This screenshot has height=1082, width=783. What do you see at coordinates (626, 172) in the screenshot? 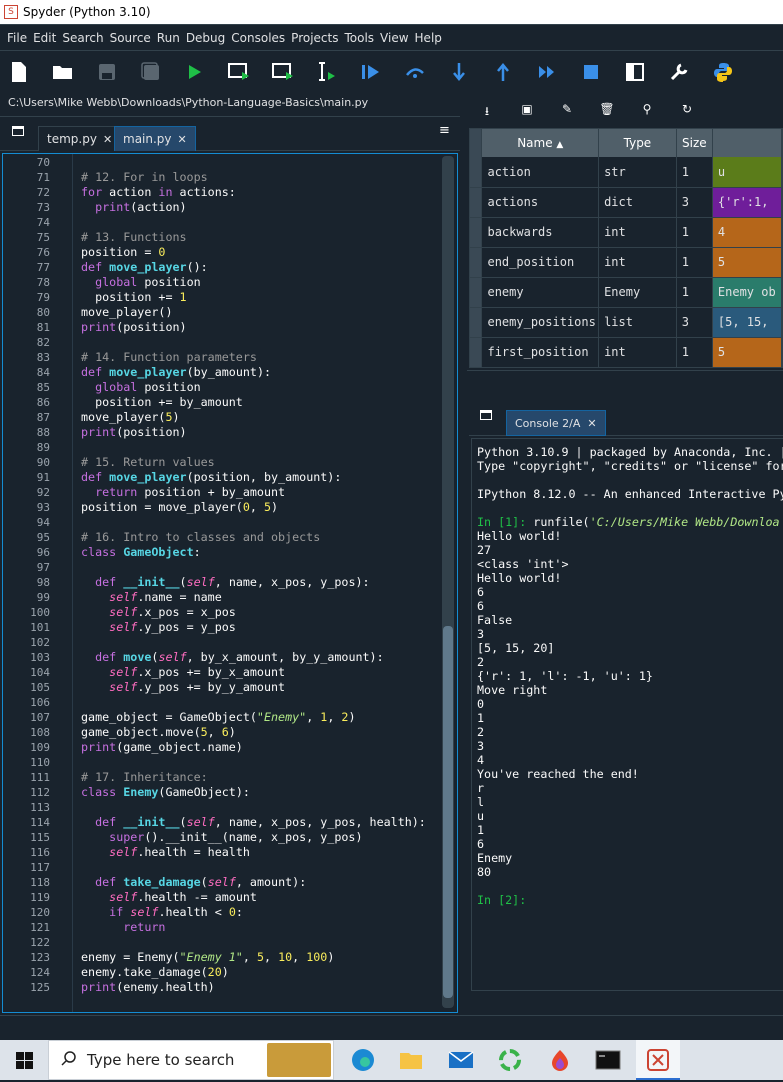
I see `variable-row: action str 1 u` at bounding box center [626, 172].